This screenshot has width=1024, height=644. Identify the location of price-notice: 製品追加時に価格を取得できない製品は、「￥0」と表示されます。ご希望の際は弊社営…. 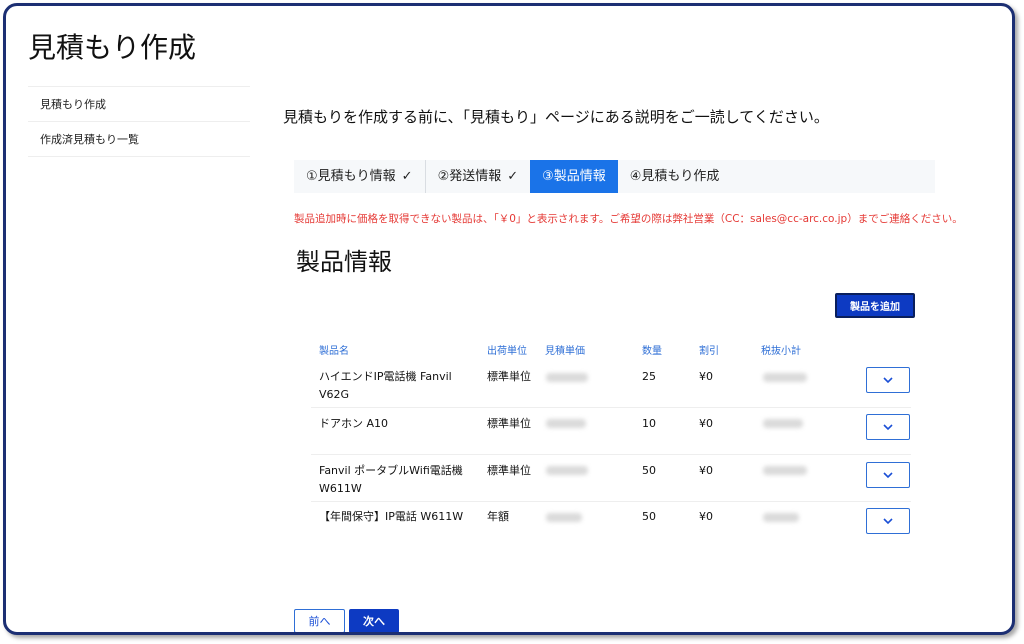
(628, 219).